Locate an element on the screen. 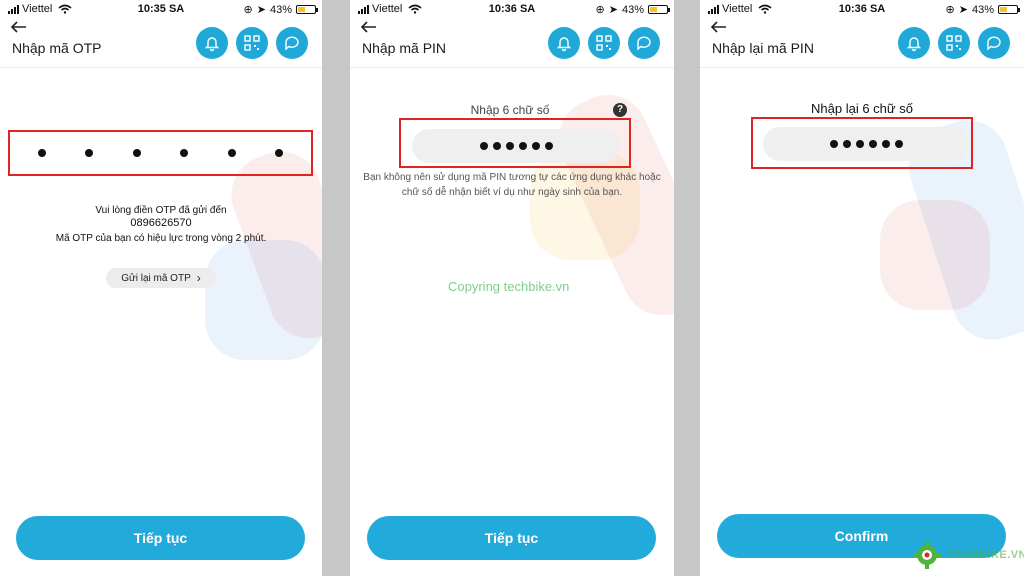 The height and width of the screenshot is (576, 1024). help-icon: ? is located at coordinates (620, 110).